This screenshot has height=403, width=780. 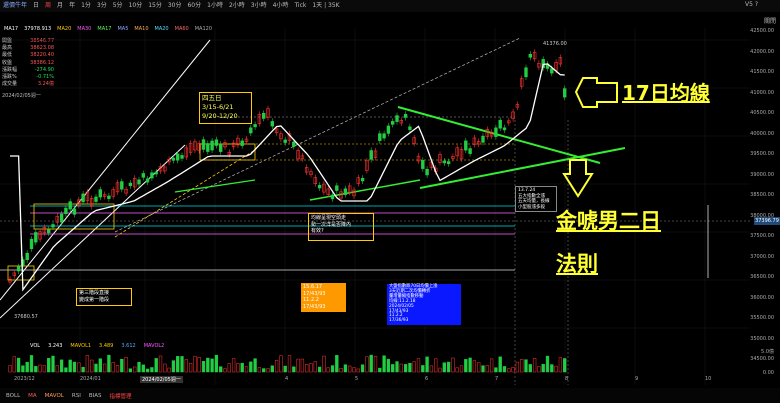 What do you see at coordinates (762, 72) in the screenshot?
I see `price-tick: 41500.00` at bounding box center [762, 72].